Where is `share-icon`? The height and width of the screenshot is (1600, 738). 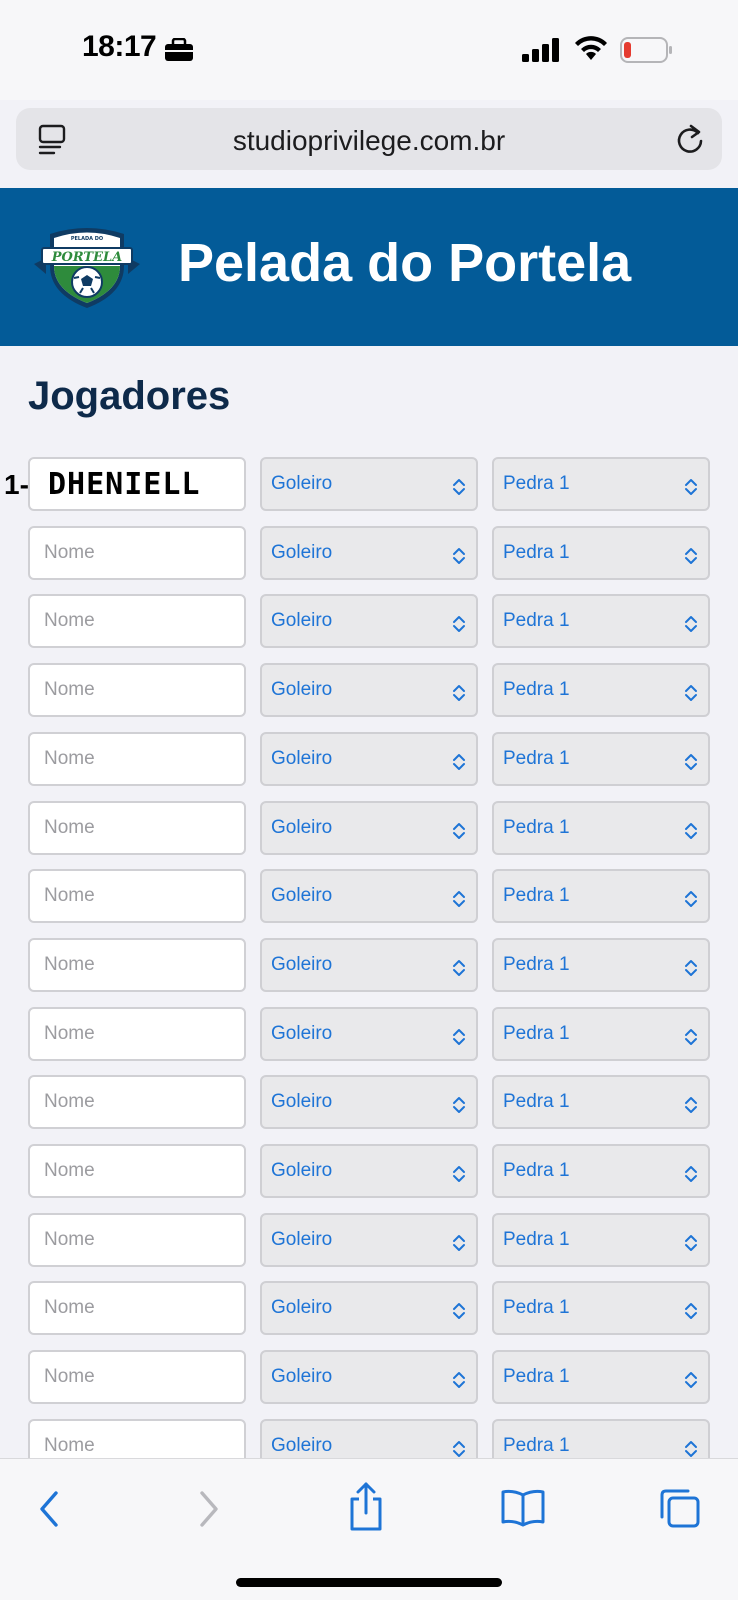
share-icon is located at coordinates (366, 1509).